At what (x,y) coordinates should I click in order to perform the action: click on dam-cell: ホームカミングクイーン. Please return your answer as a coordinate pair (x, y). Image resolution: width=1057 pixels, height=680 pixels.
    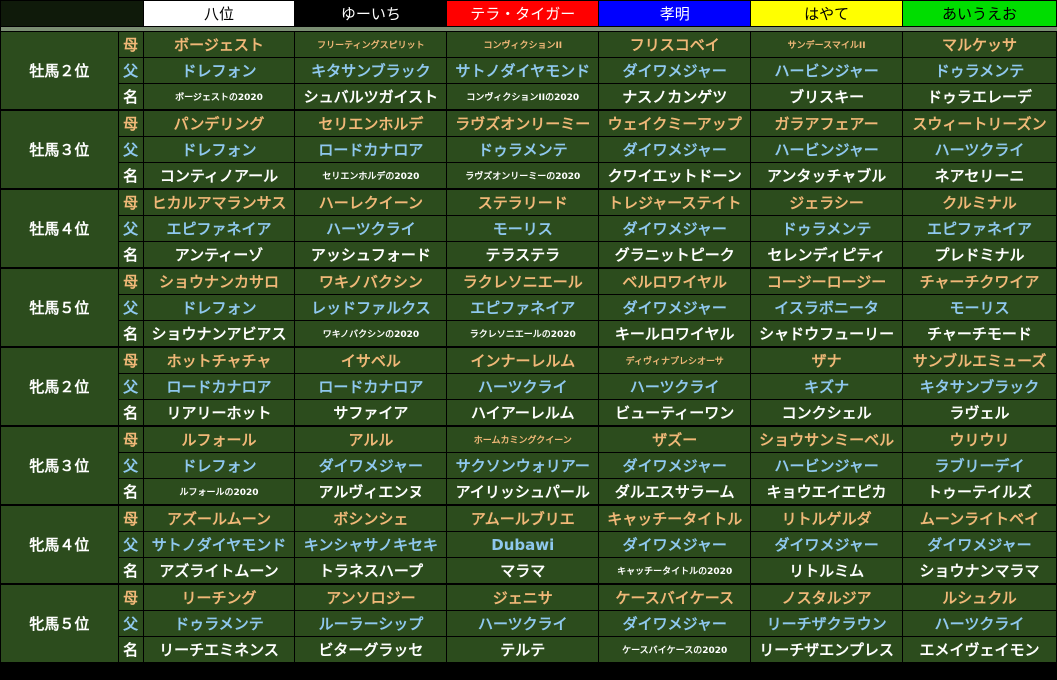
    Looking at the image, I should click on (523, 439).